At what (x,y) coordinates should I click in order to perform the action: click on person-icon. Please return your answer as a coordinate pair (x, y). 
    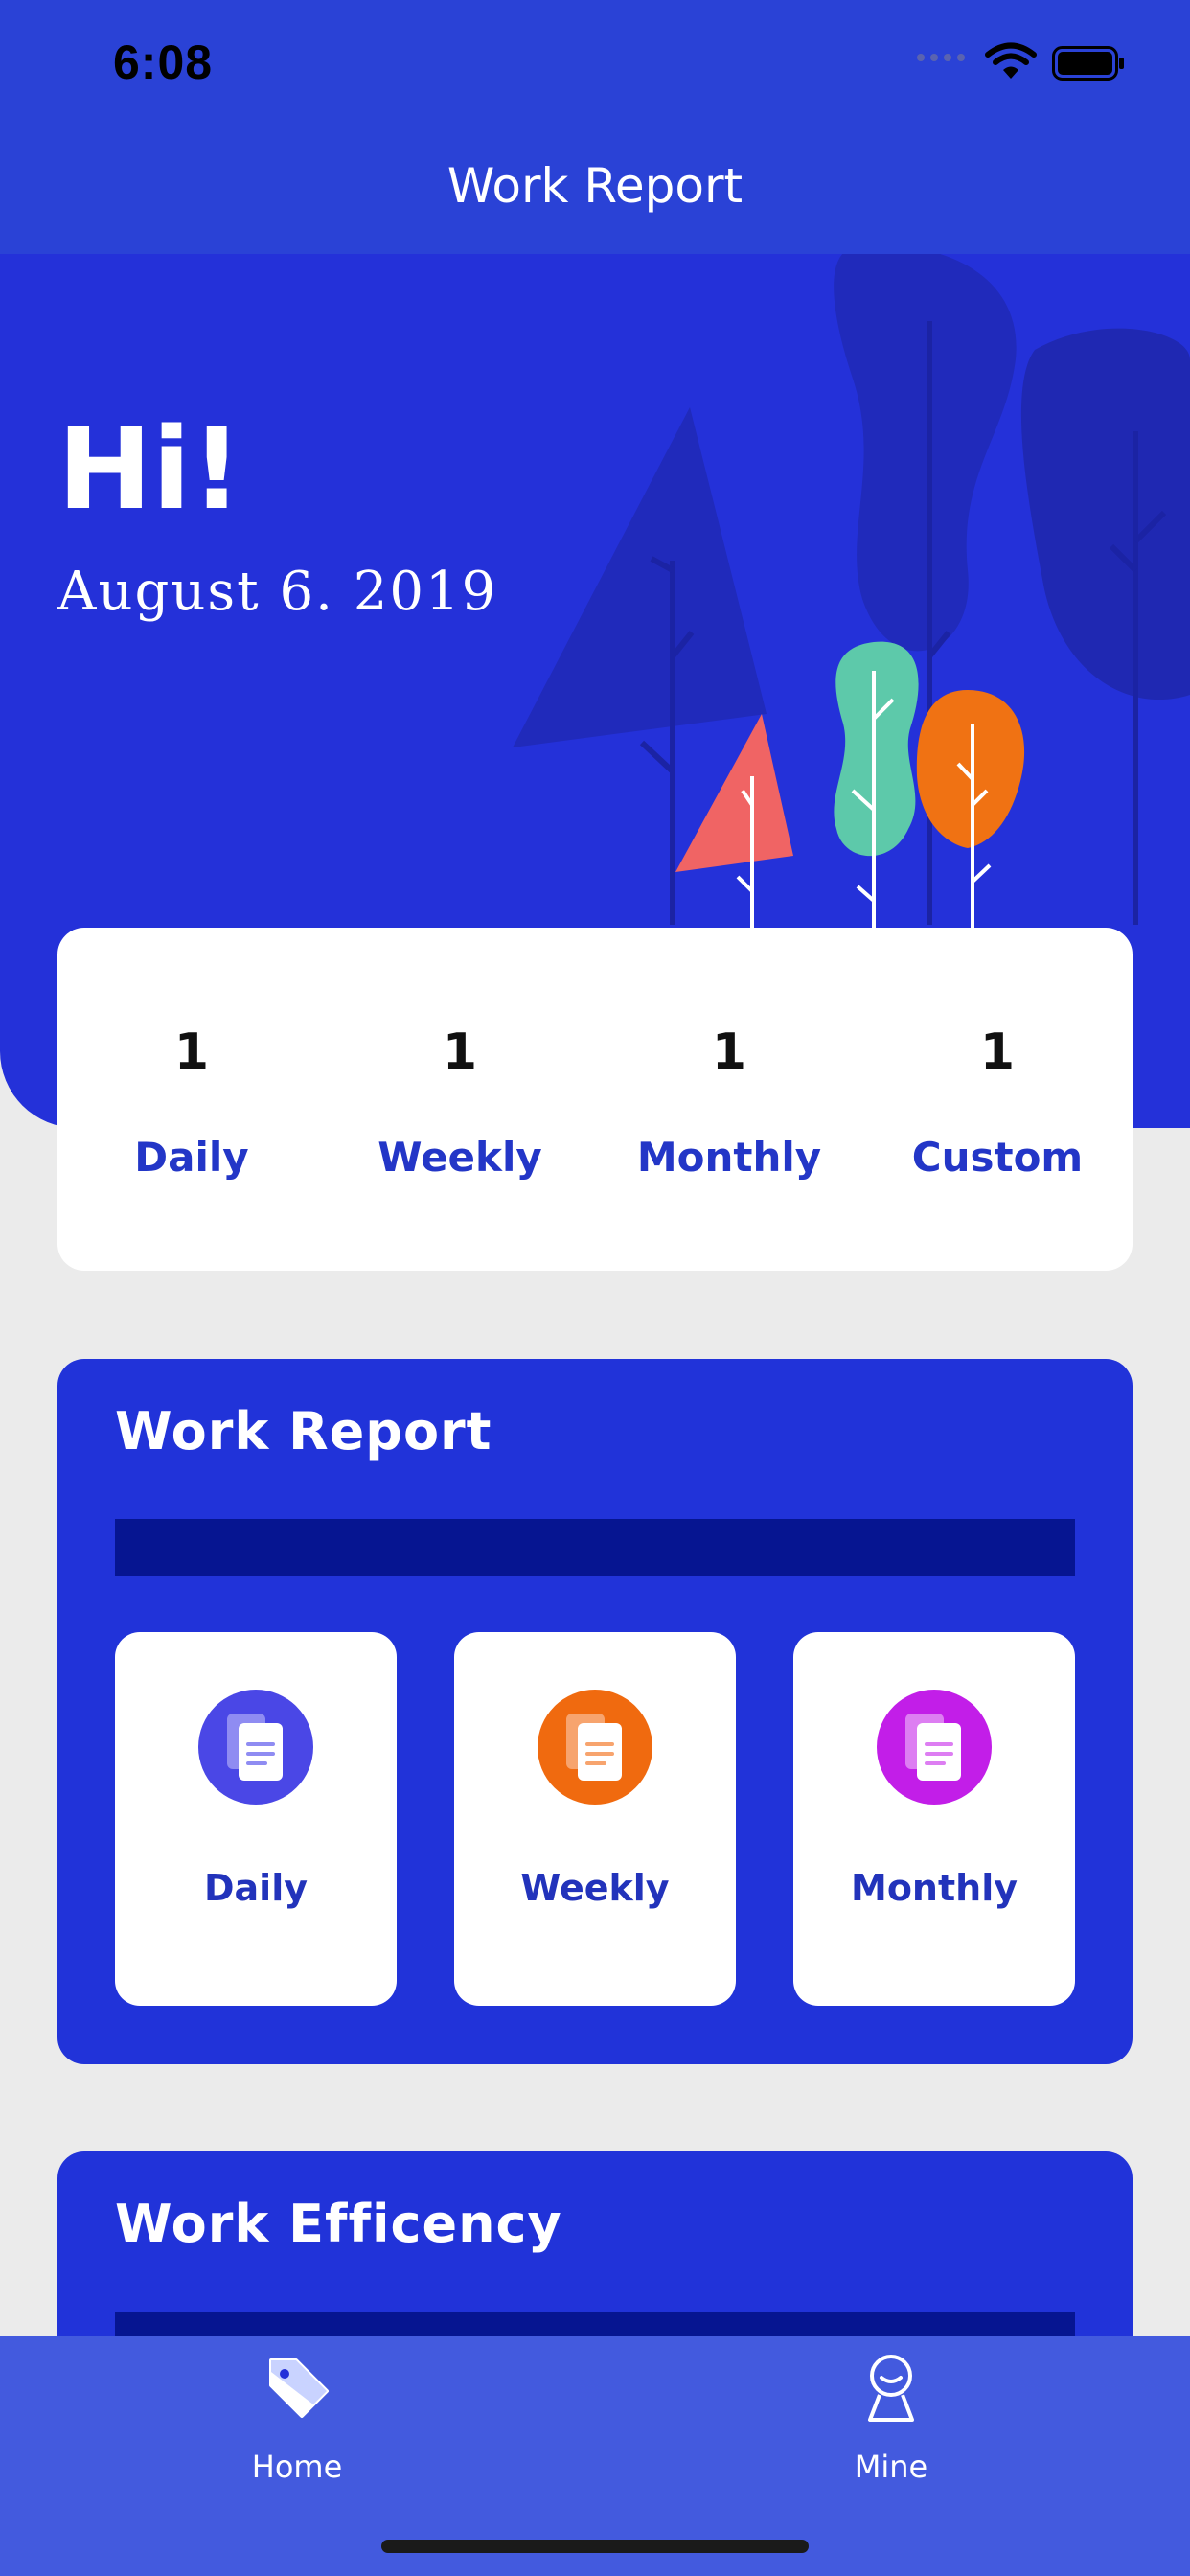
    Looking at the image, I should click on (891, 2388).